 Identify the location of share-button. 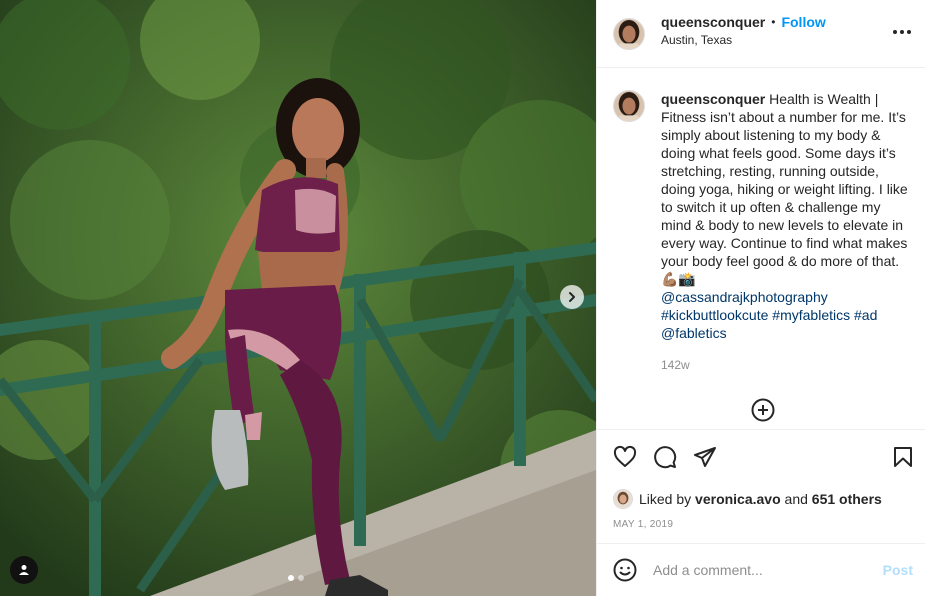
(705, 457).